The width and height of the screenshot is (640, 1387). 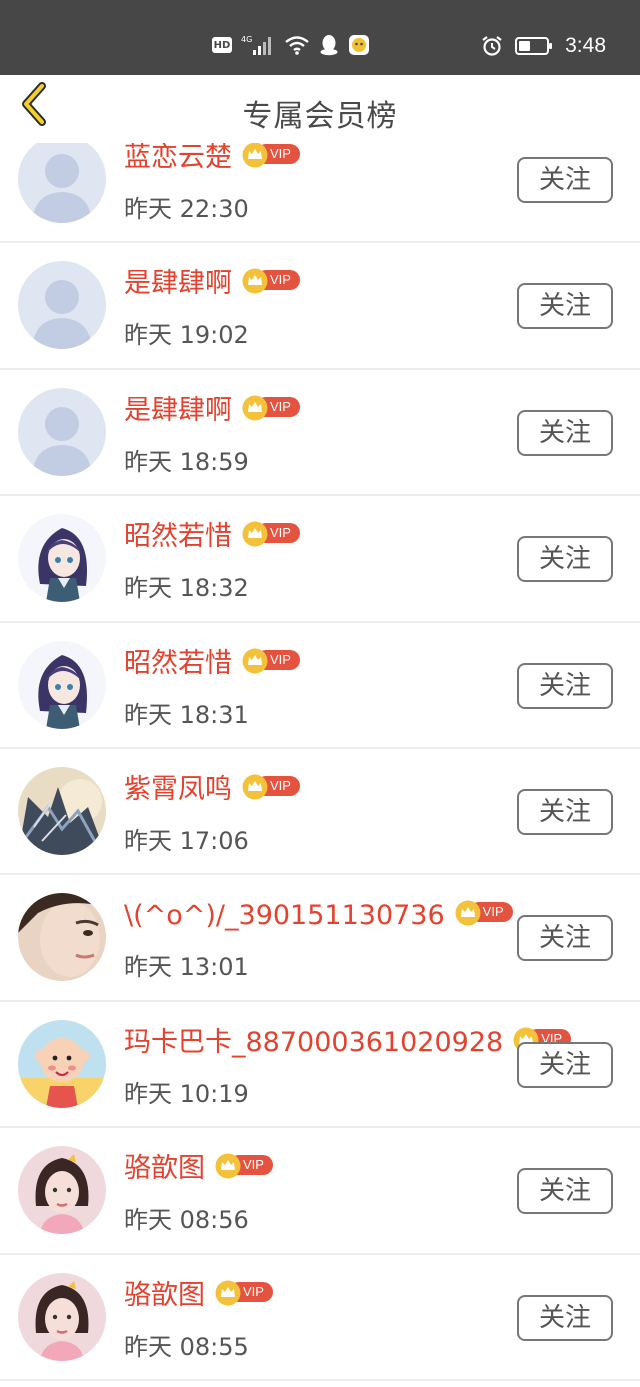 I want to click on list-item: 是肆肆啊 VIP 昨天 18:59 关注, so click(x=320, y=433).